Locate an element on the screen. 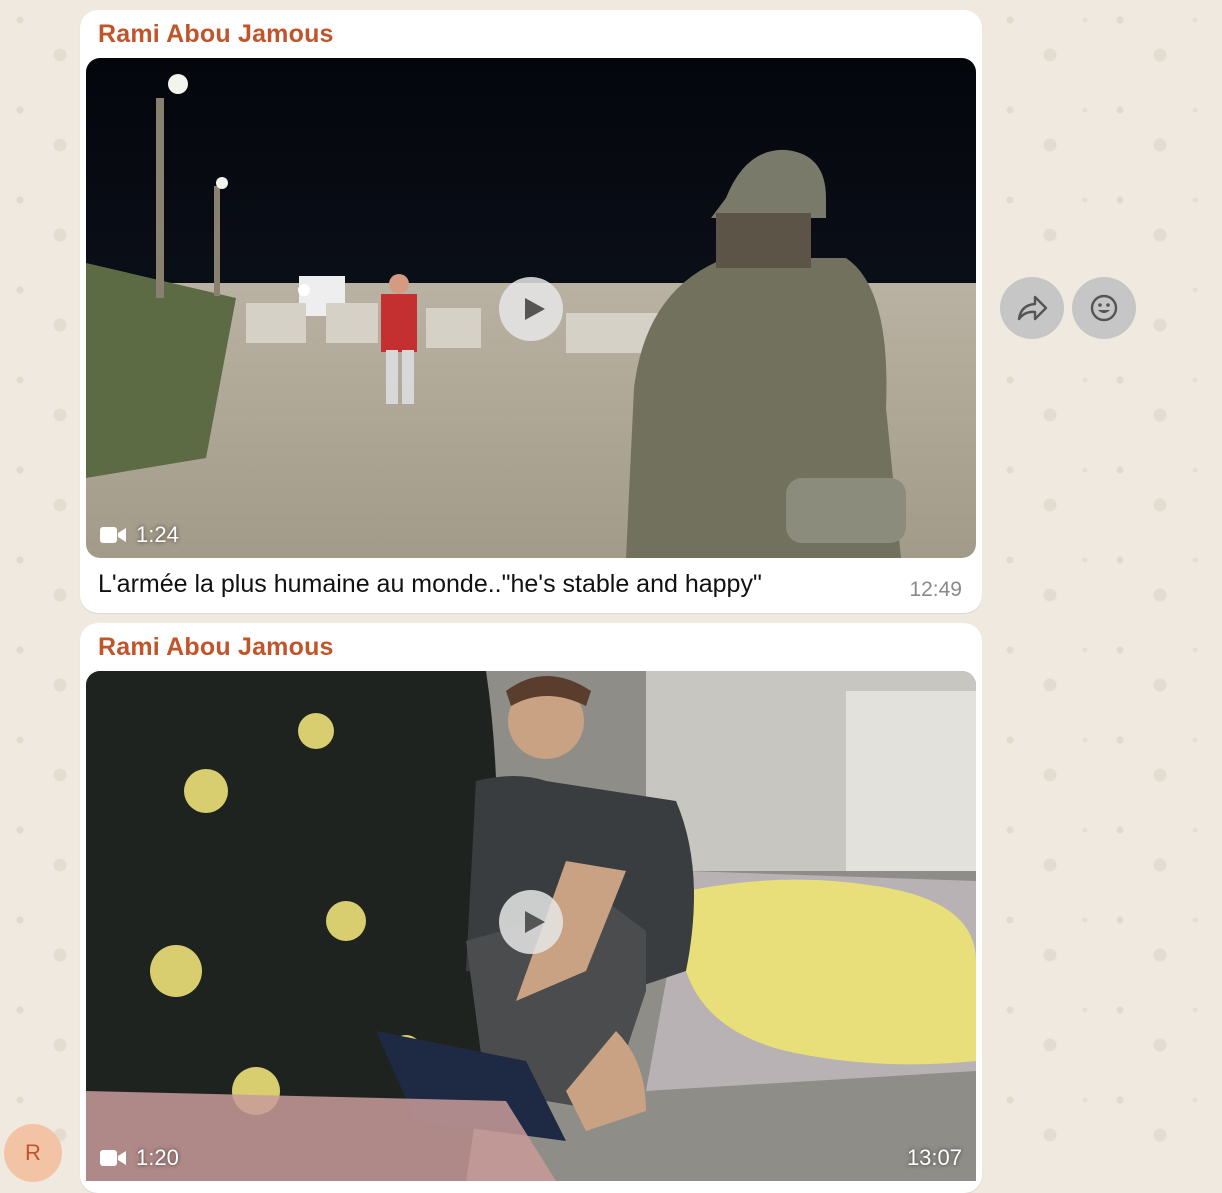 The image size is (1222, 1193). duration-text: 1:24 is located at coordinates (157, 534).